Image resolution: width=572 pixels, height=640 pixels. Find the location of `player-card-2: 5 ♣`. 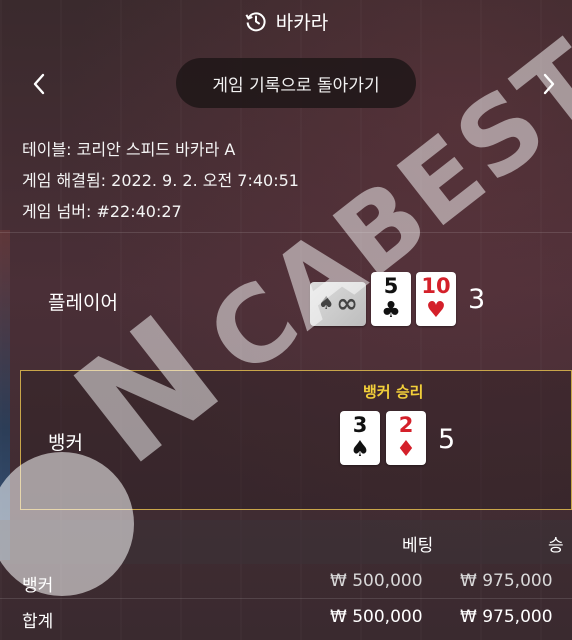

player-card-2: 5 ♣ is located at coordinates (391, 299).